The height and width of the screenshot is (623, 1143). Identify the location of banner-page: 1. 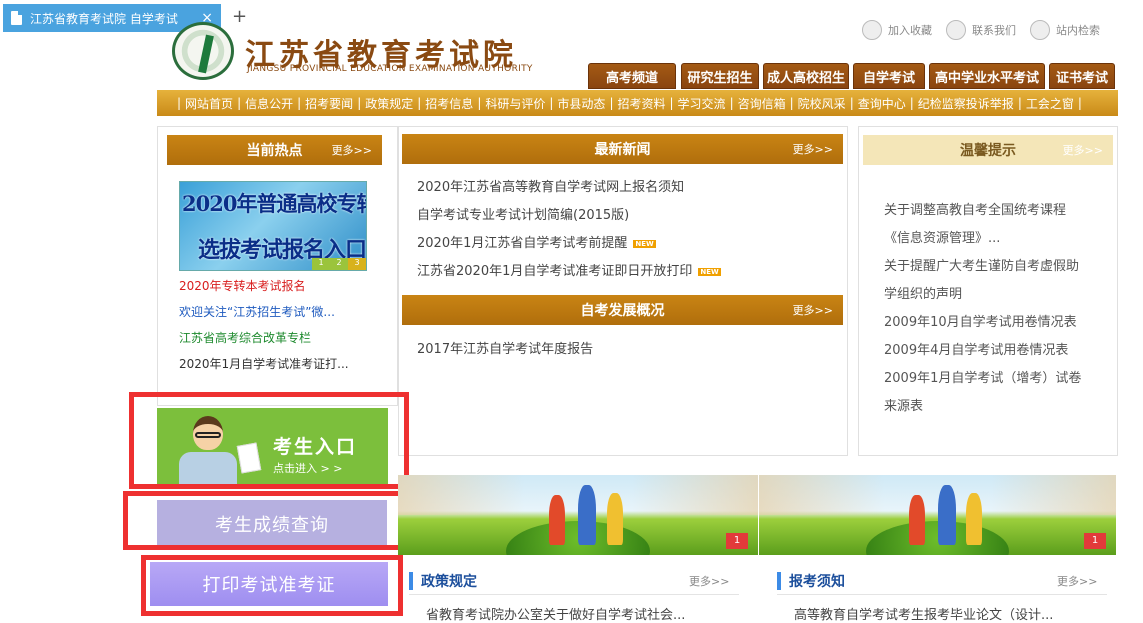
(321, 264).